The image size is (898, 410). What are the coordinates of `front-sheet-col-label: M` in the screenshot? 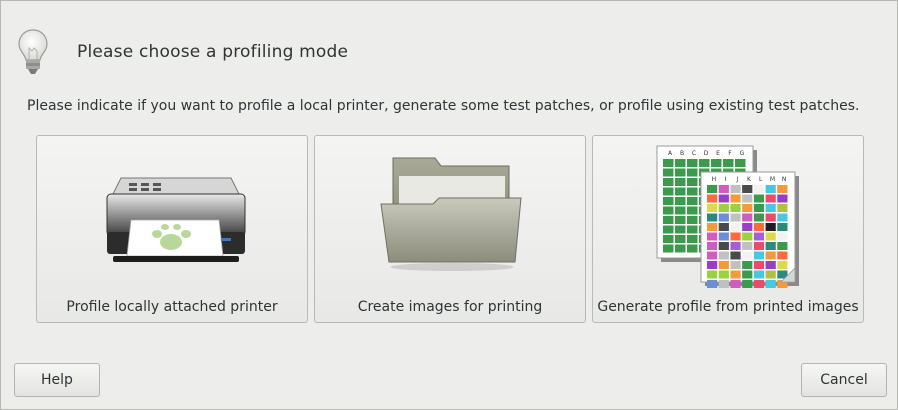 It's located at (772, 179).